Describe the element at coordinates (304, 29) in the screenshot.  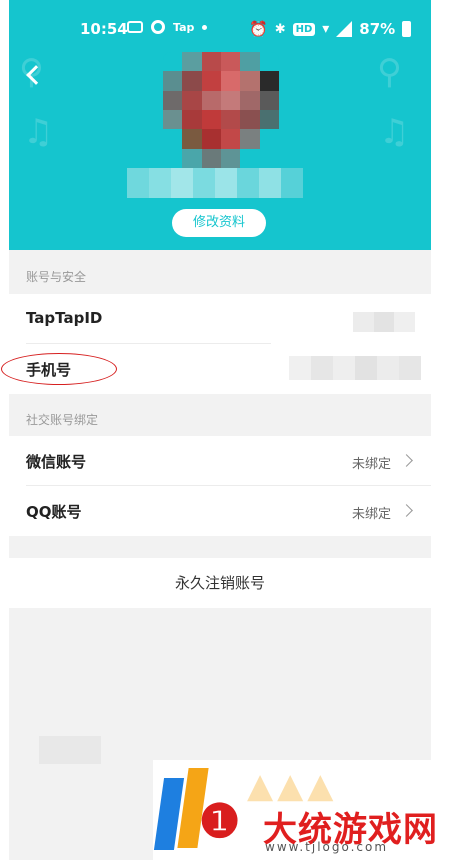
I see `hd-icon: HD` at that location.